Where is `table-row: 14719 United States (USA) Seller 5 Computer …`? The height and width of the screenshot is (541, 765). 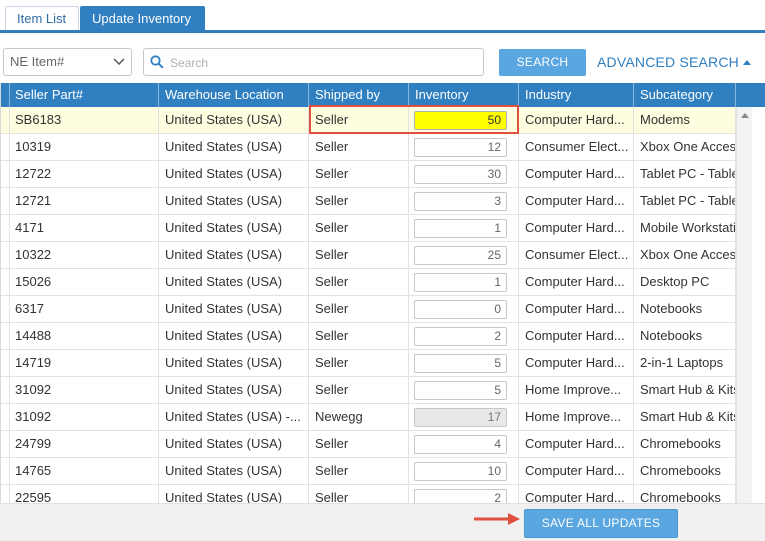
table-row: 14719 United States (USA) Seller 5 Computer … is located at coordinates (368, 363).